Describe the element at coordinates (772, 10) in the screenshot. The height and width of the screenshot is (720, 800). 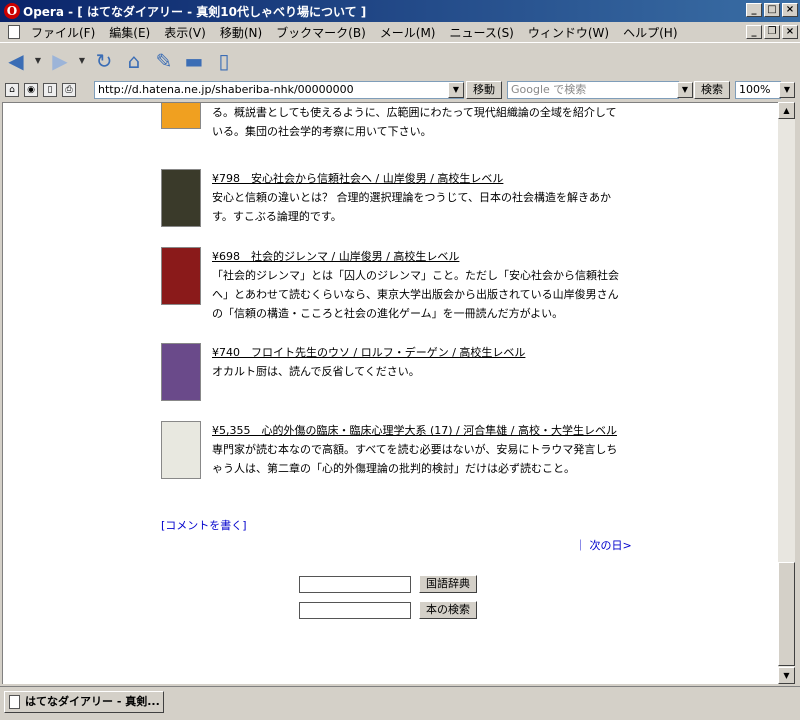
I see `maximize-button: □` at that location.